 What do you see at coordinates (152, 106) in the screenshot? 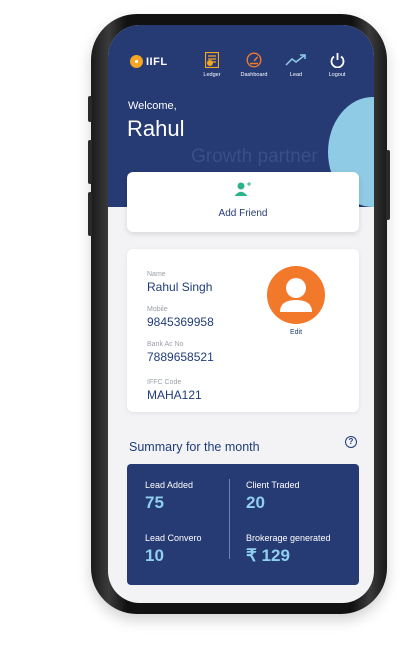
I see `welcome-text: Welcome,` at bounding box center [152, 106].